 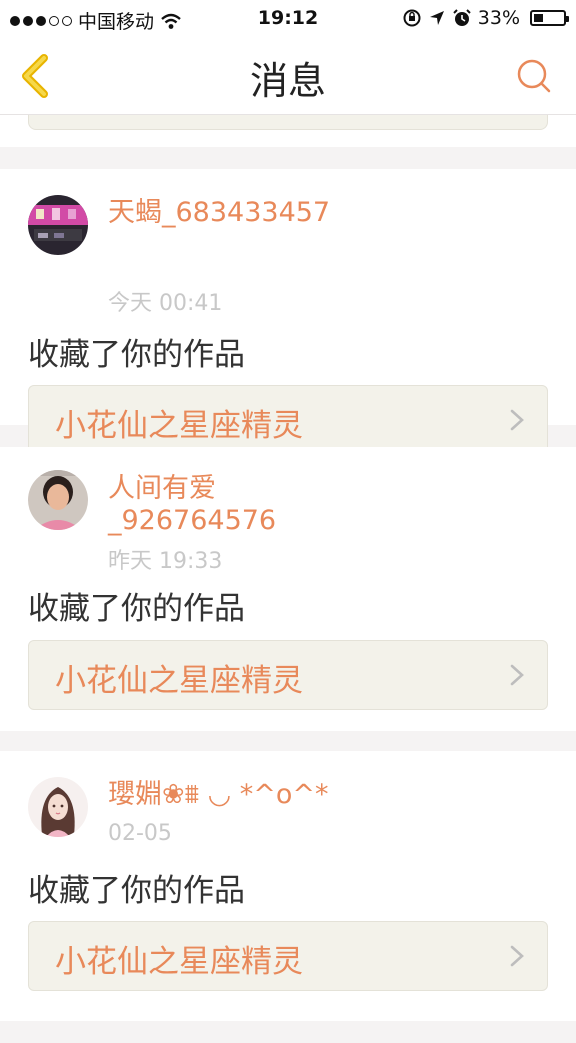 I want to click on location-arrow-icon, so click(x=436, y=18).